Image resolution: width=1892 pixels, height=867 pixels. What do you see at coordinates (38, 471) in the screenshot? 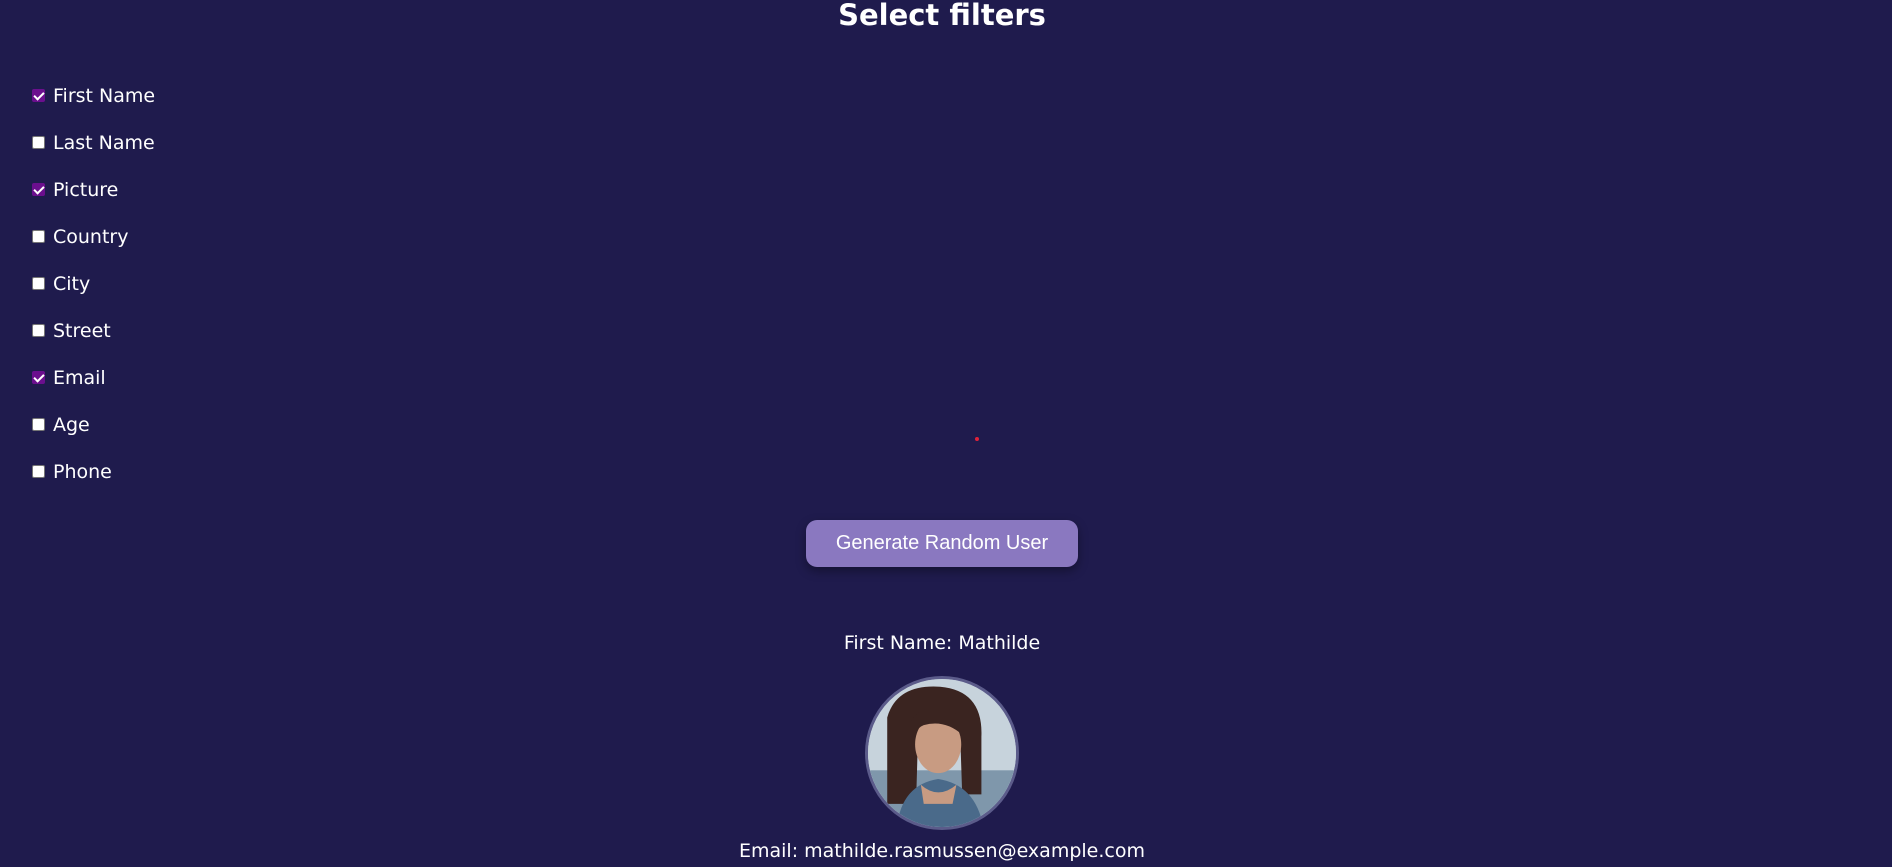
I see `checkbox-phone` at bounding box center [38, 471].